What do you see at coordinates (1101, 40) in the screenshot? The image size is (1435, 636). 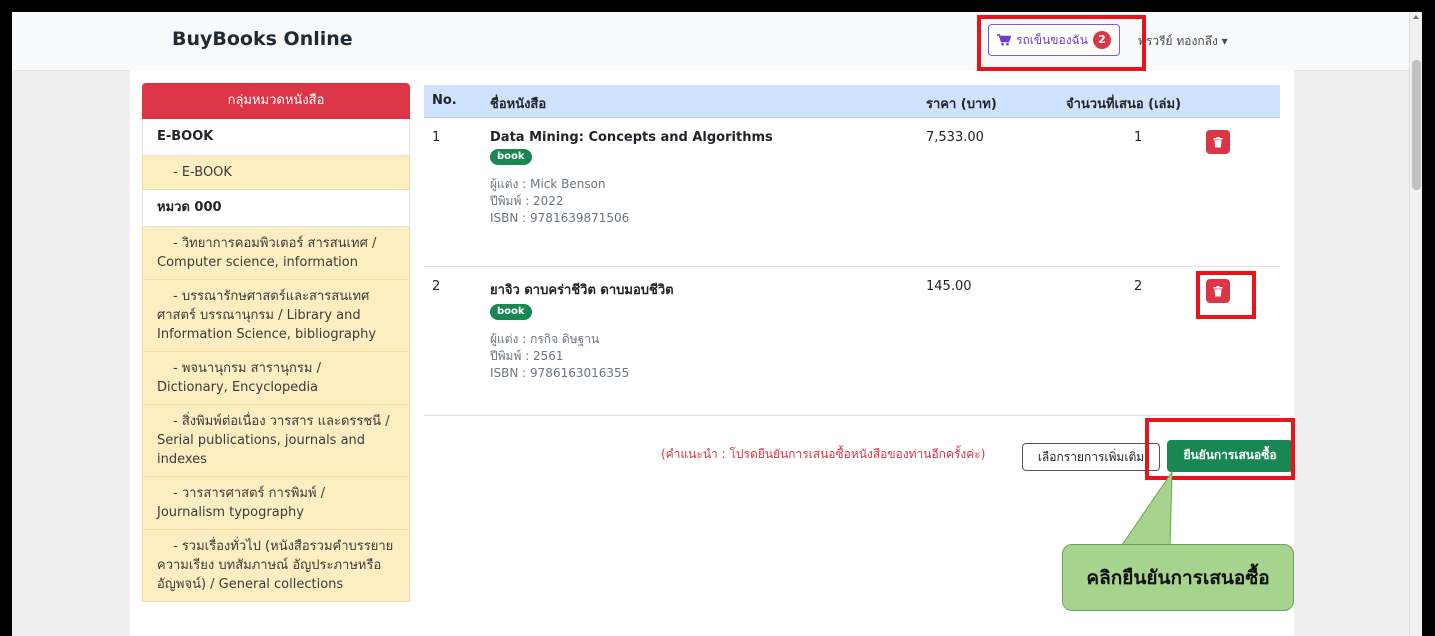 I see `cart-count-badge: 2` at bounding box center [1101, 40].